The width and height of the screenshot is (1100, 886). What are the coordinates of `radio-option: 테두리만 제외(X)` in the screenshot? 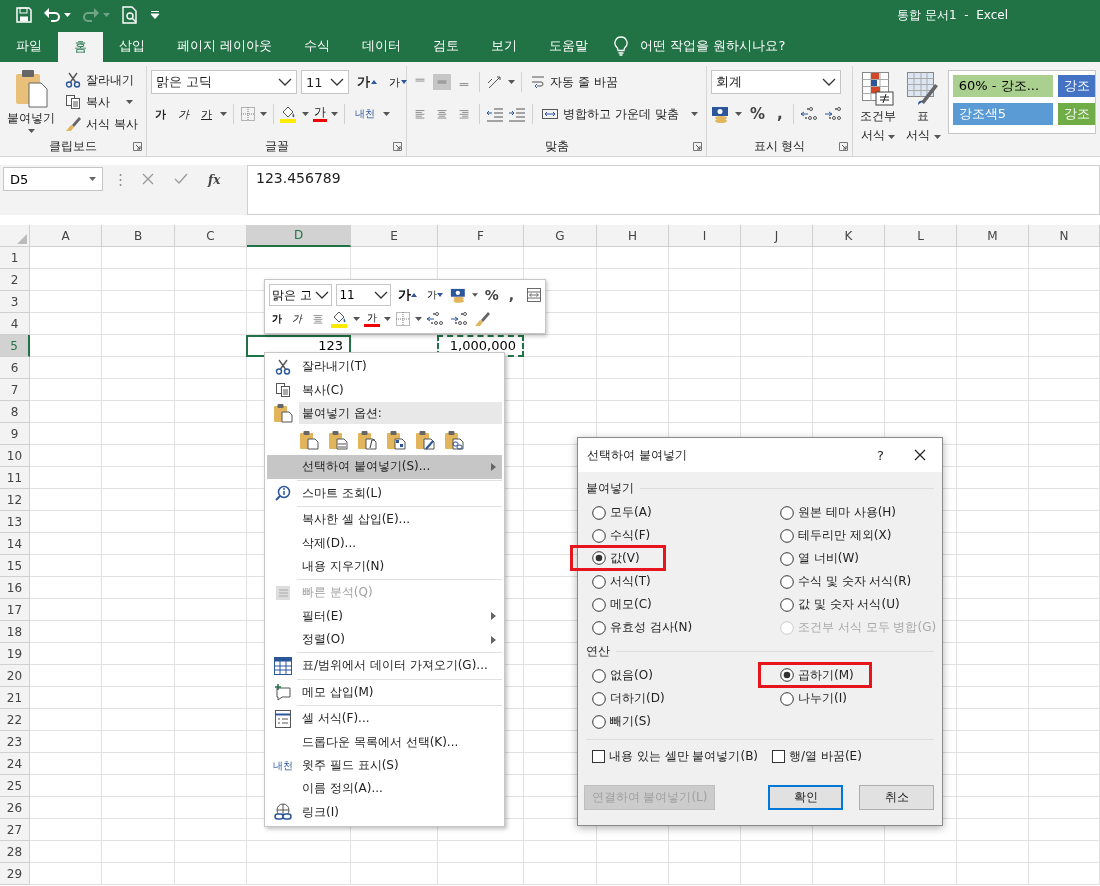 It's located at (836, 535).